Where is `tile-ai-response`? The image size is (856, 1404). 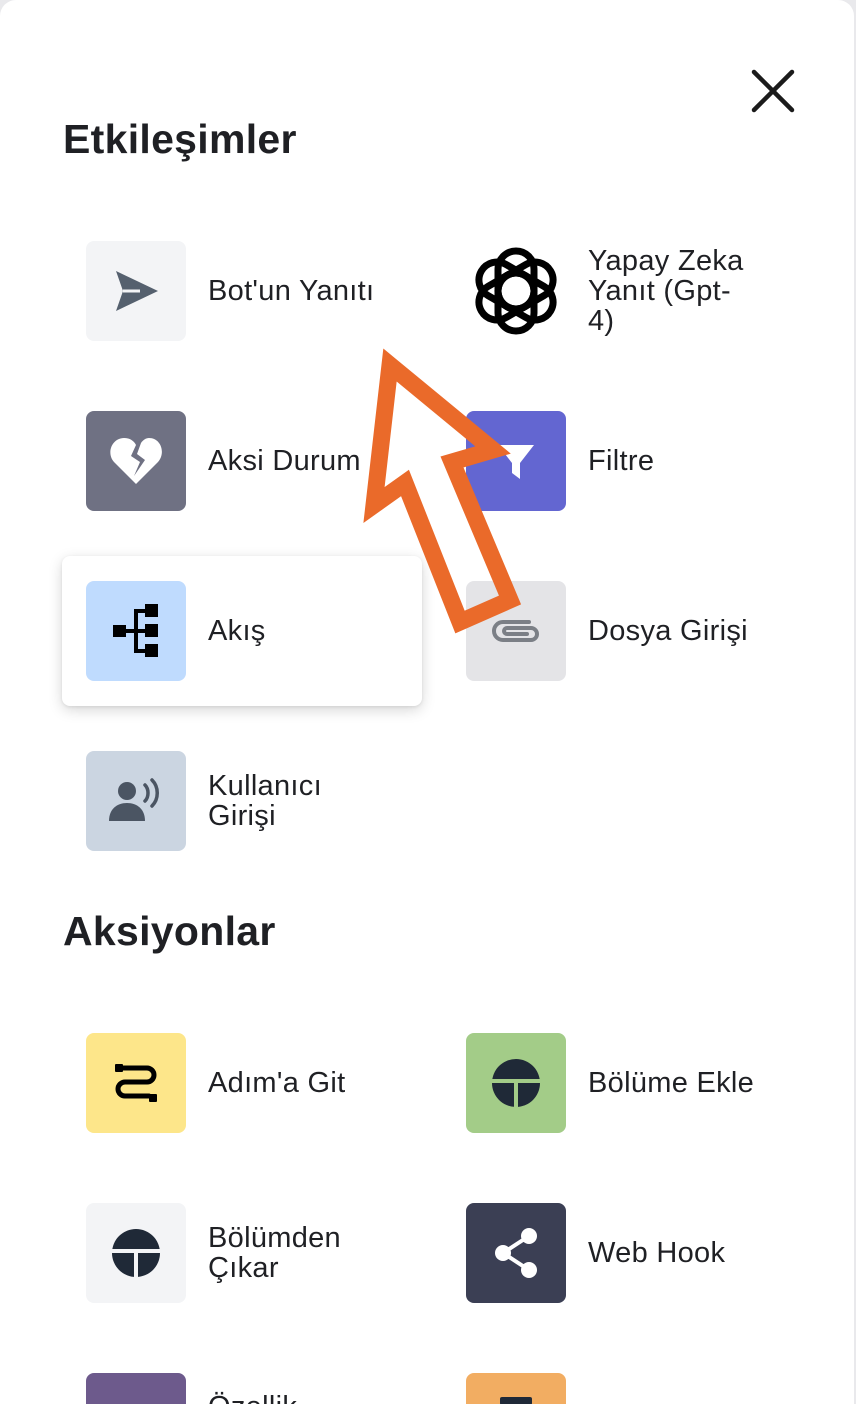
tile-ai-response is located at coordinates (516, 291).